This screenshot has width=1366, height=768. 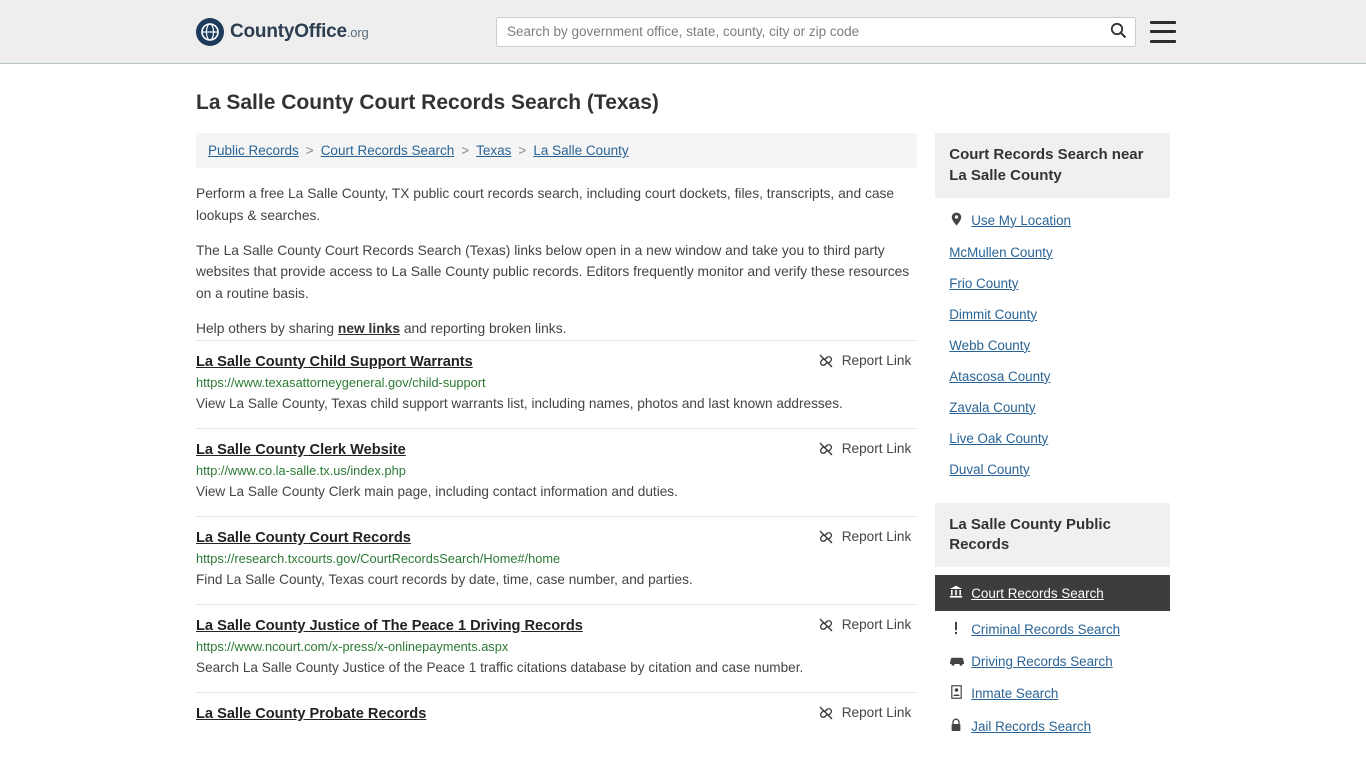 What do you see at coordinates (493, 150) in the screenshot?
I see `breadcrumb-item-texas: Texas` at bounding box center [493, 150].